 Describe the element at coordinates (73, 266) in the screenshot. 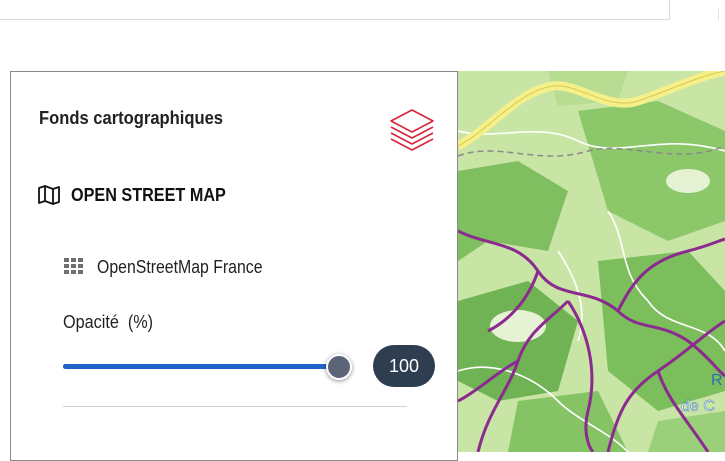

I see `grid-icon` at that location.